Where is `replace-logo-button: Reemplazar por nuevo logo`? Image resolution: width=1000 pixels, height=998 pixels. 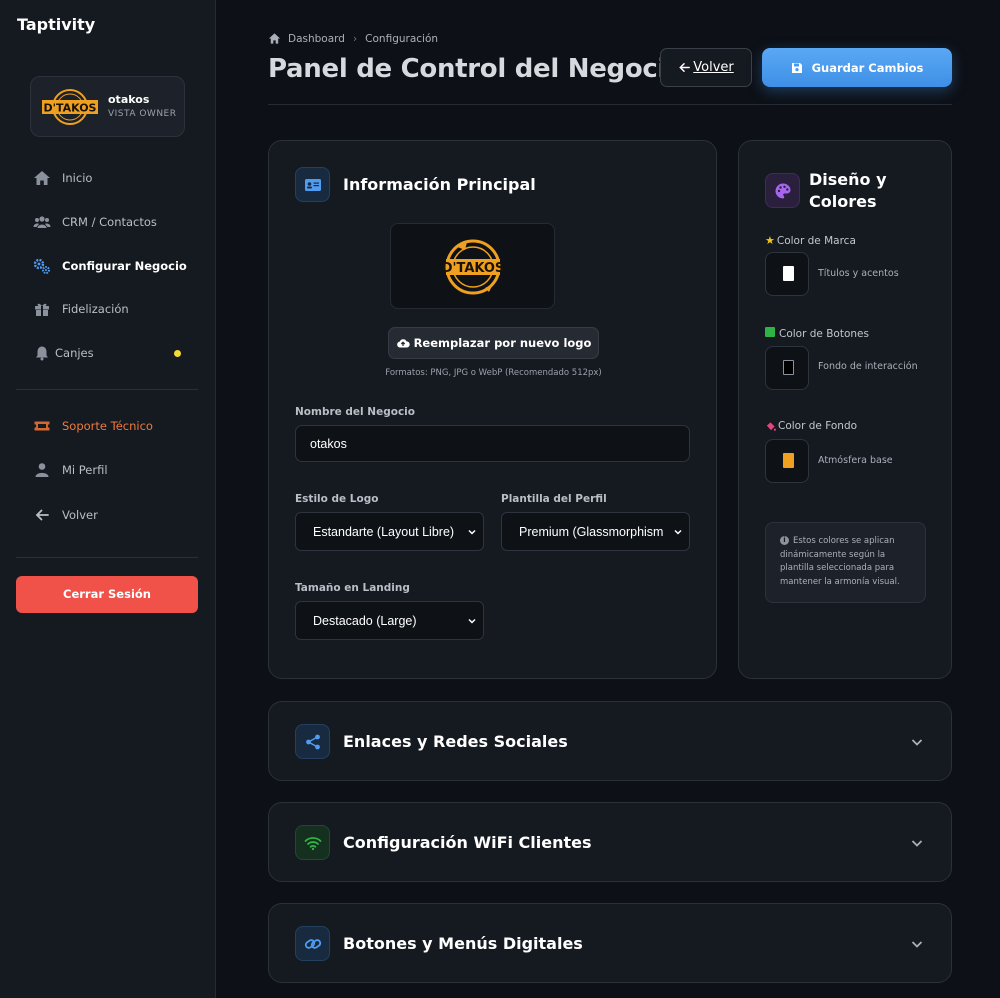 replace-logo-button: Reemplazar por nuevo logo is located at coordinates (493, 343).